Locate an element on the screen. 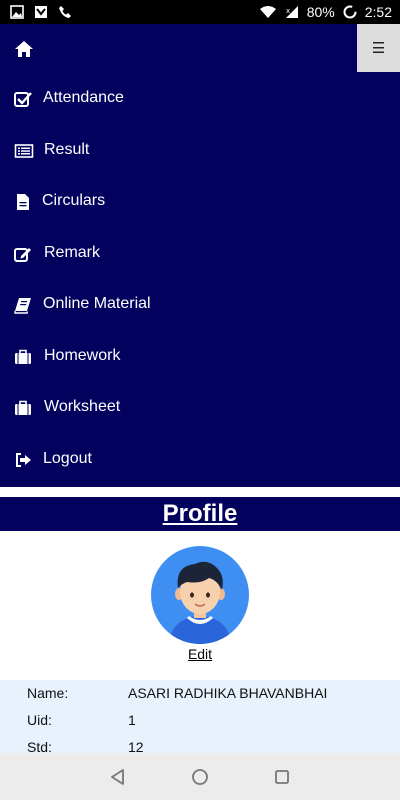 Image resolution: width=400 pixels, height=800 pixels. field-label: Uid: is located at coordinates (39, 720).